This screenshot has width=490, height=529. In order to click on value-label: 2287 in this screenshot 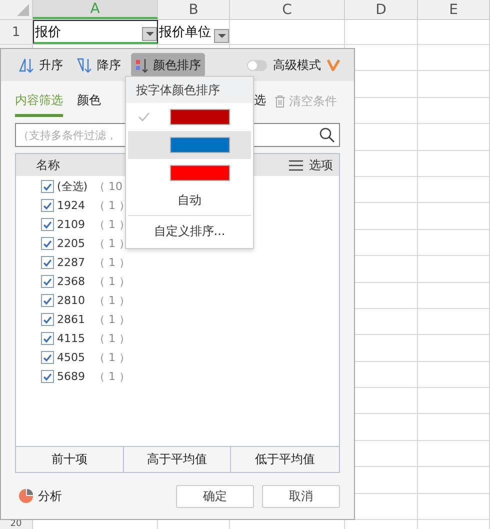, I will do `click(71, 262)`.